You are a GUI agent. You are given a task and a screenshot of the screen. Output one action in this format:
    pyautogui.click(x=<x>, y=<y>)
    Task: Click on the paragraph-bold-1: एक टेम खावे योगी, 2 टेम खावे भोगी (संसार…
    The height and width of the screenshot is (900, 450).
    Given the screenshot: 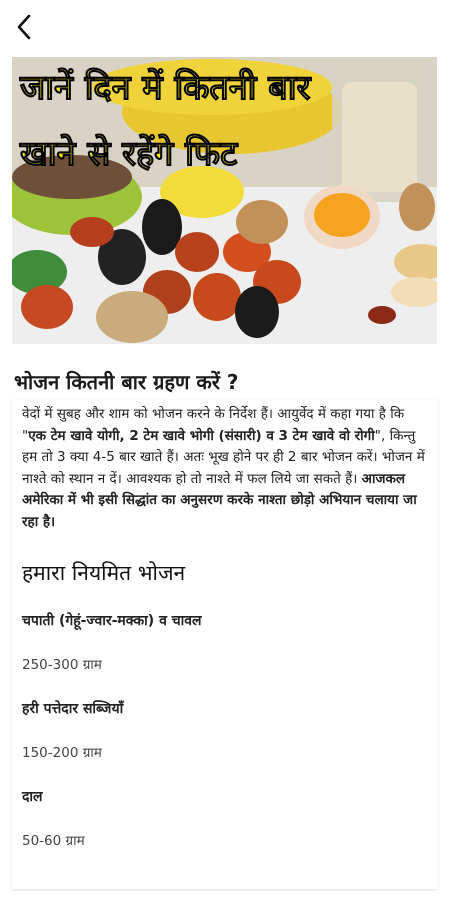 What is the action you would take?
    pyautogui.click(x=201, y=435)
    